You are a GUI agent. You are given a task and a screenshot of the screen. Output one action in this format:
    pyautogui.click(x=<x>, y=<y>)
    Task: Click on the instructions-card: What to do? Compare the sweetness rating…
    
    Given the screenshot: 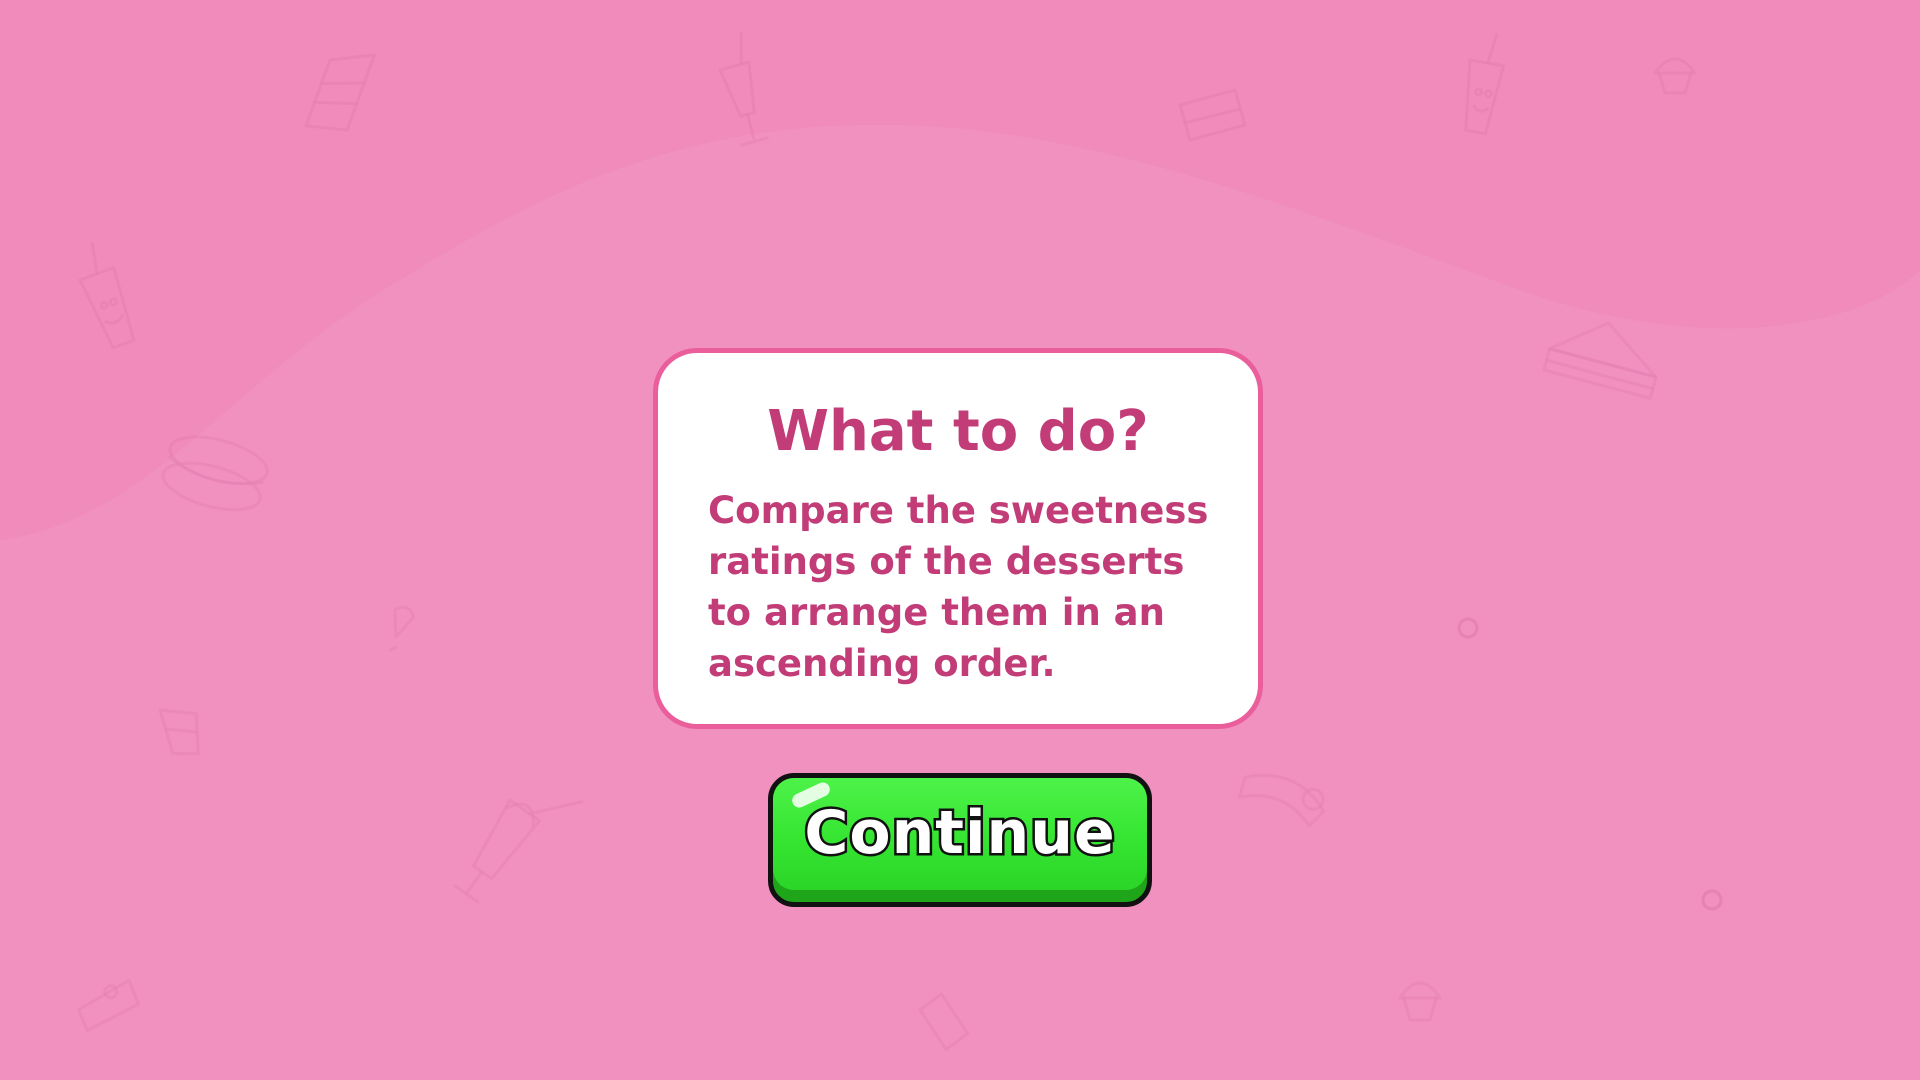 What is the action you would take?
    pyautogui.click(x=958, y=538)
    